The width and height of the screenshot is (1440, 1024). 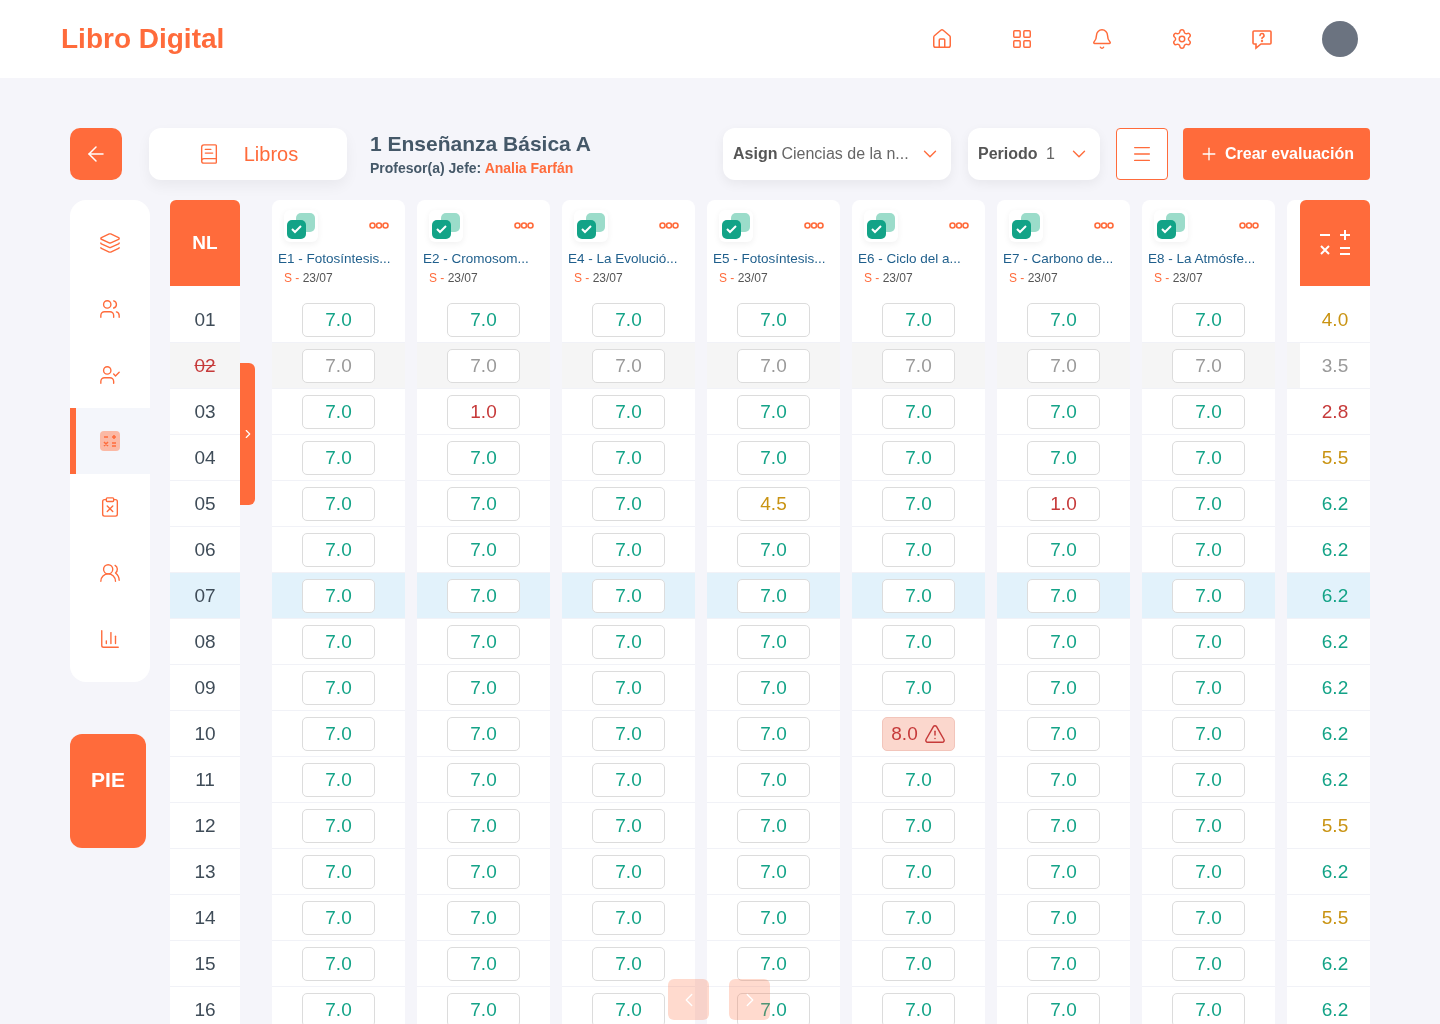 I want to click on student-row: 07, so click(x=205, y=596).